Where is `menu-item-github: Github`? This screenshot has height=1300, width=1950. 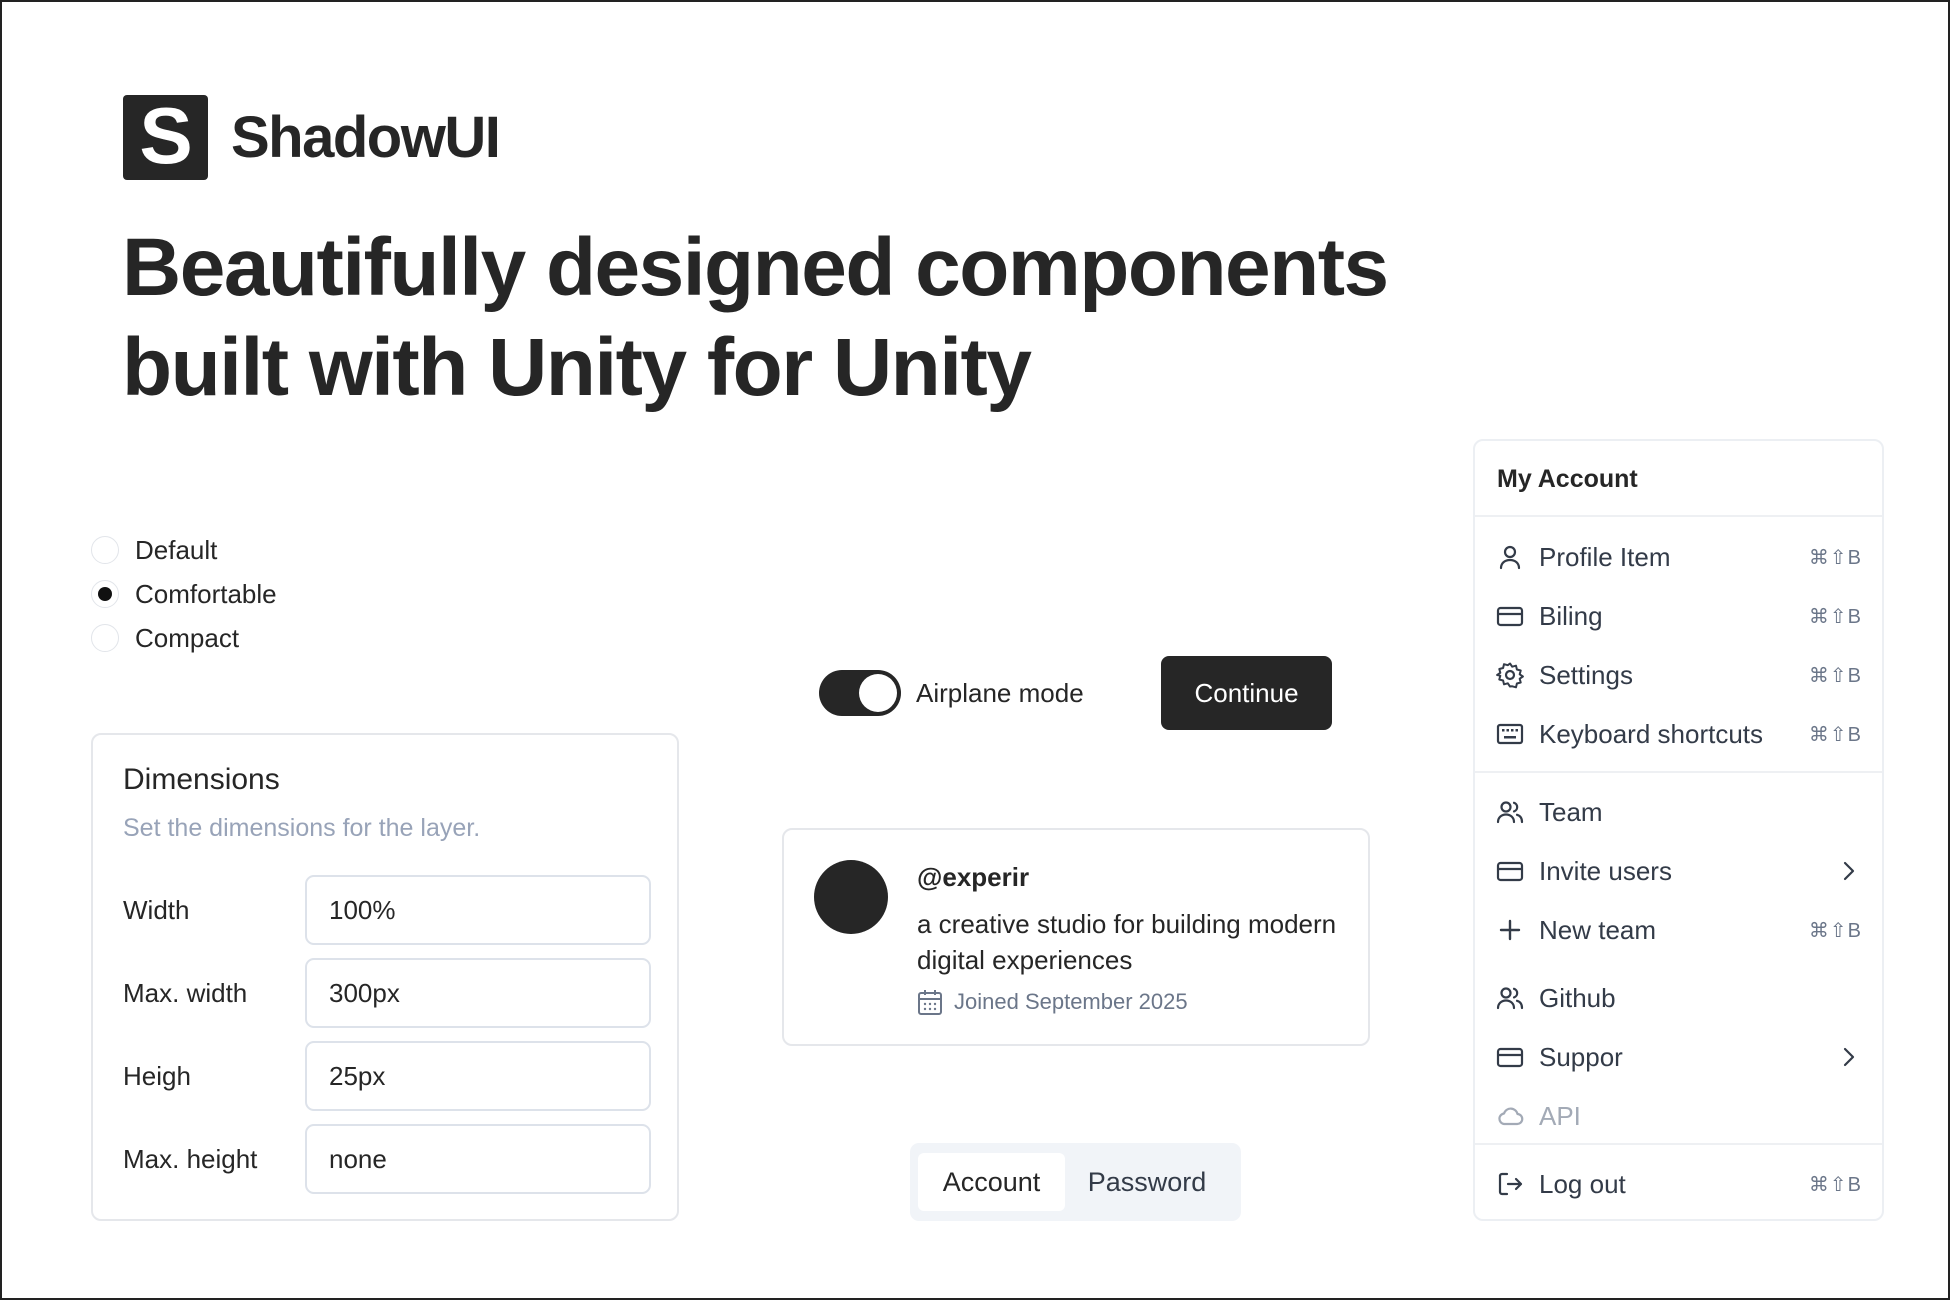 menu-item-github: Github is located at coordinates (1678, 998).